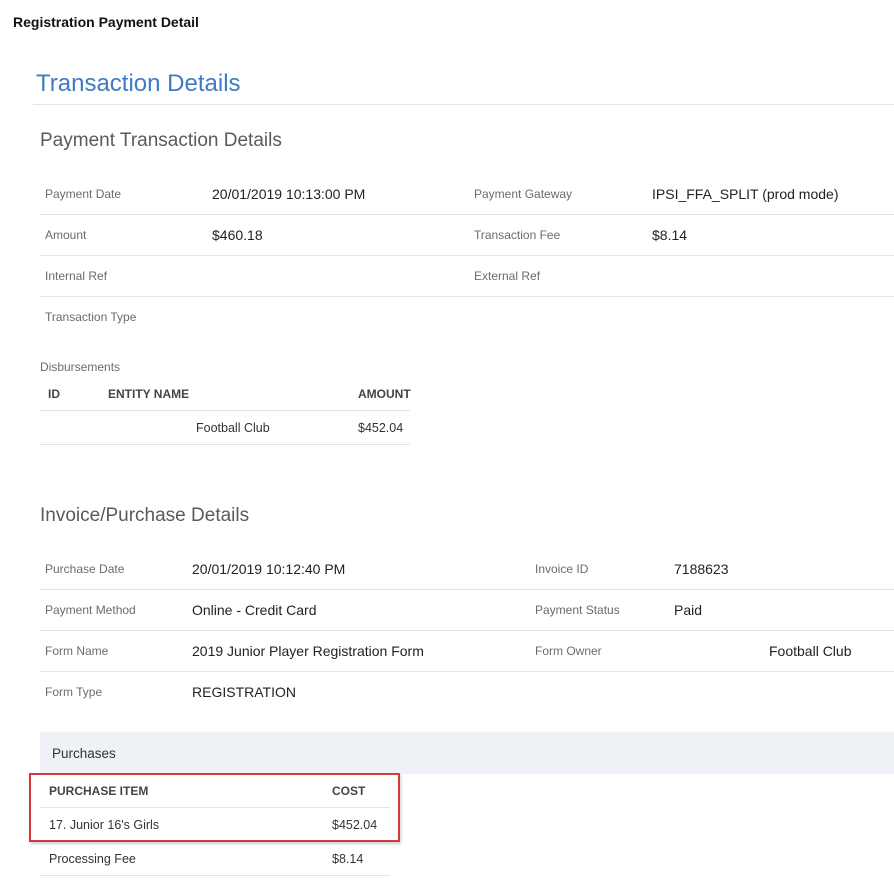 The height and width of the screenshot is (886, 894). Describe the element at coordinates (92, 859) in the screenshot. I see `purchase-item-name: Processing Fee` at that location.